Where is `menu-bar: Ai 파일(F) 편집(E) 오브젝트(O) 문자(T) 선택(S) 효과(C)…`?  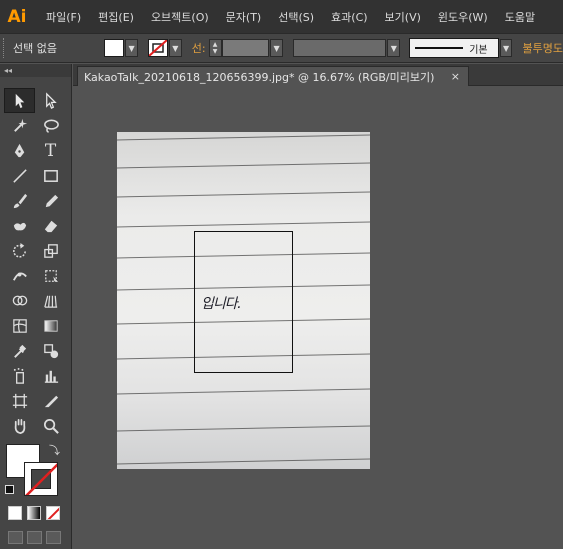
menu-bar: Ai 파일(F) 편집(E) 오브젝트(O) 문자(T) 선택(S) 효과(C)… is located at coordinates (281, 16).